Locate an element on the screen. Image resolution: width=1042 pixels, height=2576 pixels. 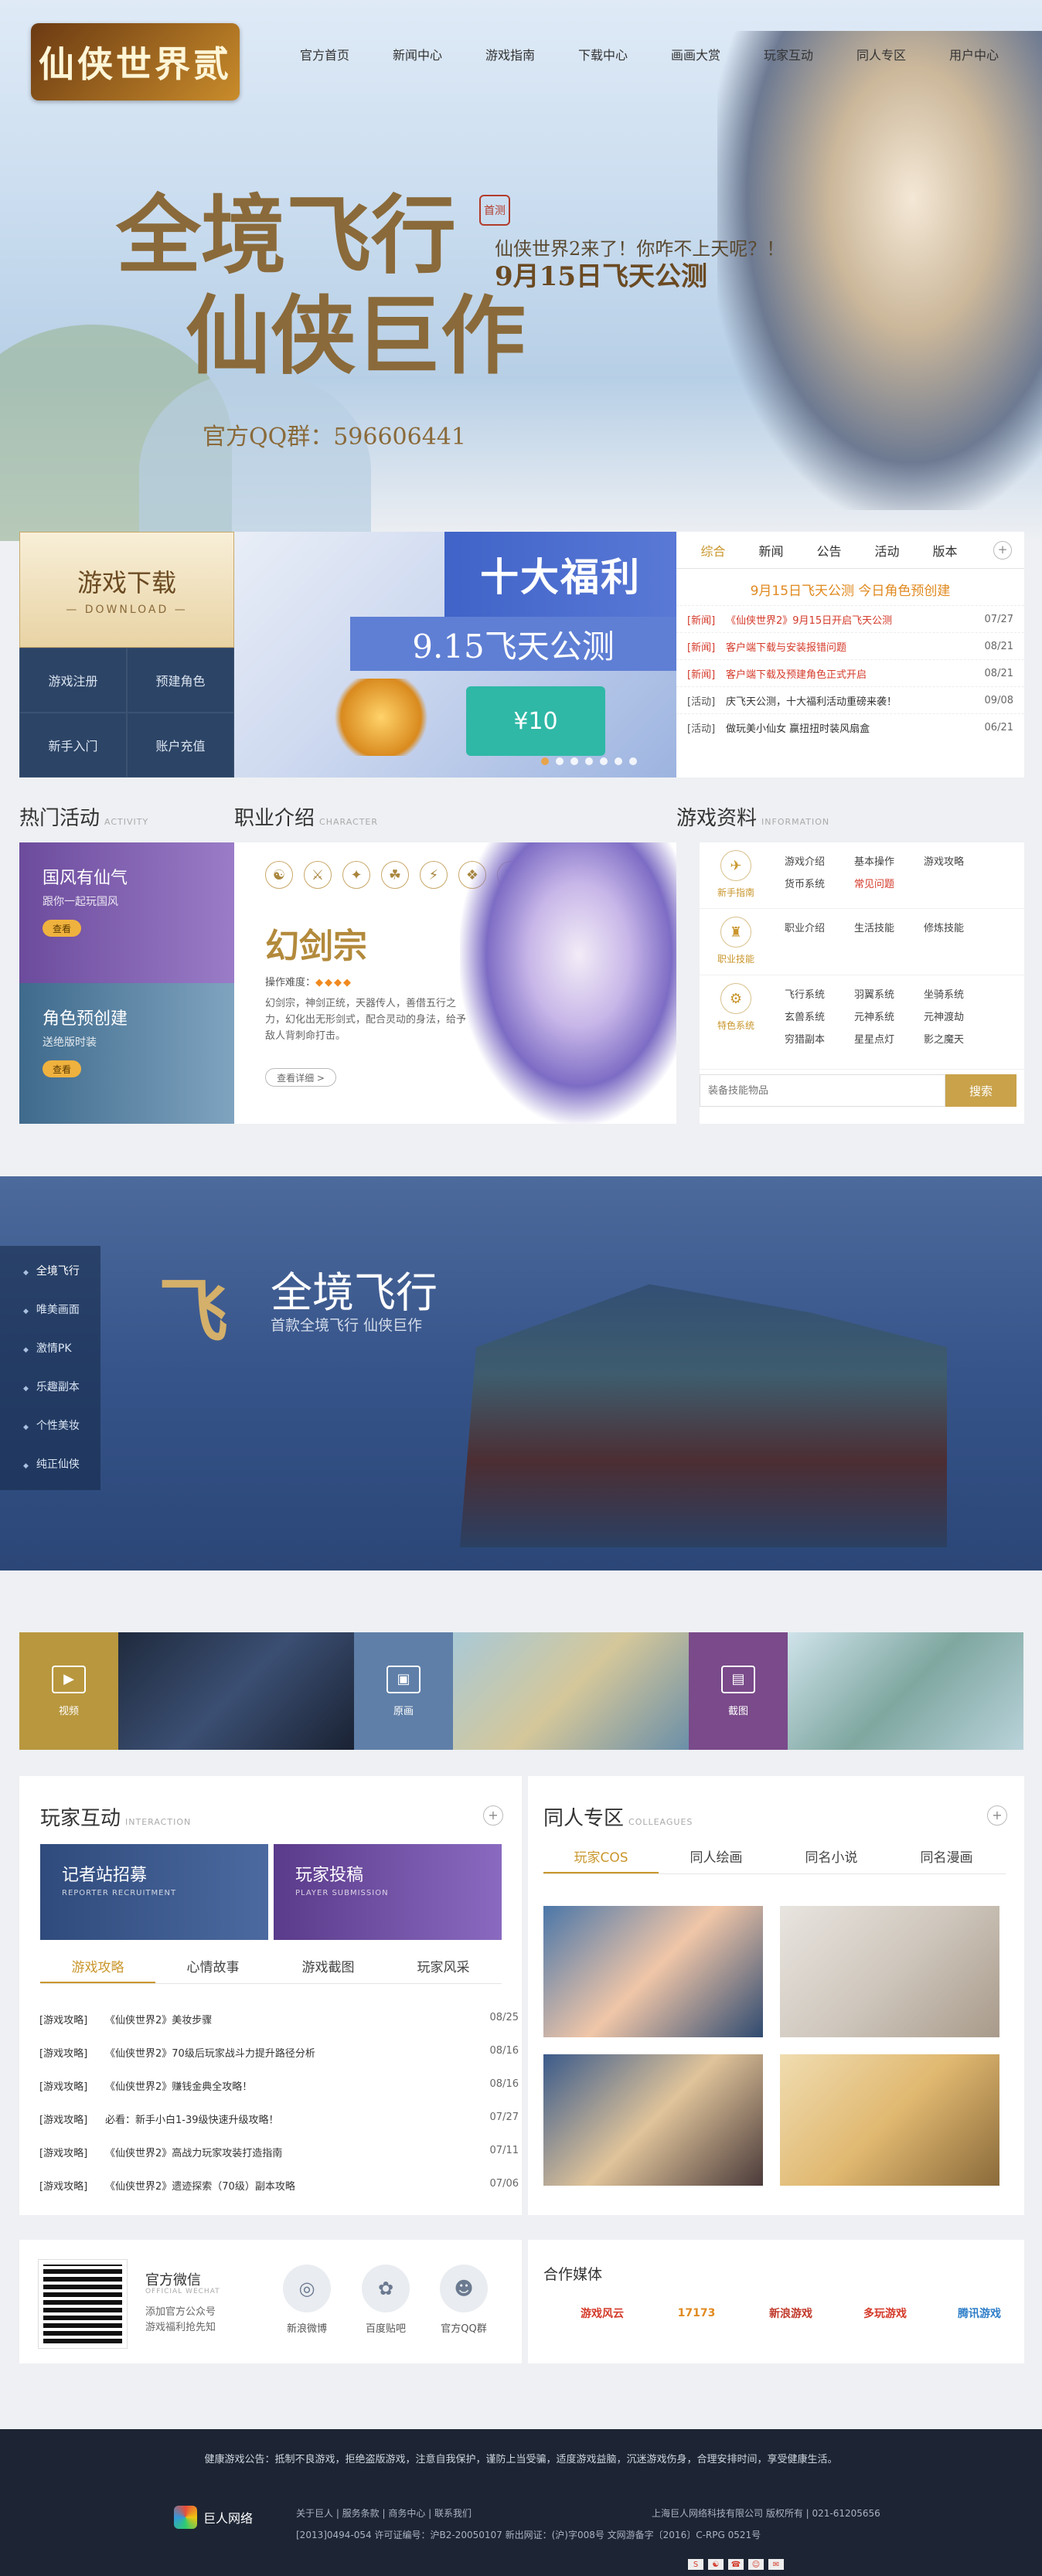
download-button: 游戏下载 — DOWNLOAD — is located at coordinates (126, 590).